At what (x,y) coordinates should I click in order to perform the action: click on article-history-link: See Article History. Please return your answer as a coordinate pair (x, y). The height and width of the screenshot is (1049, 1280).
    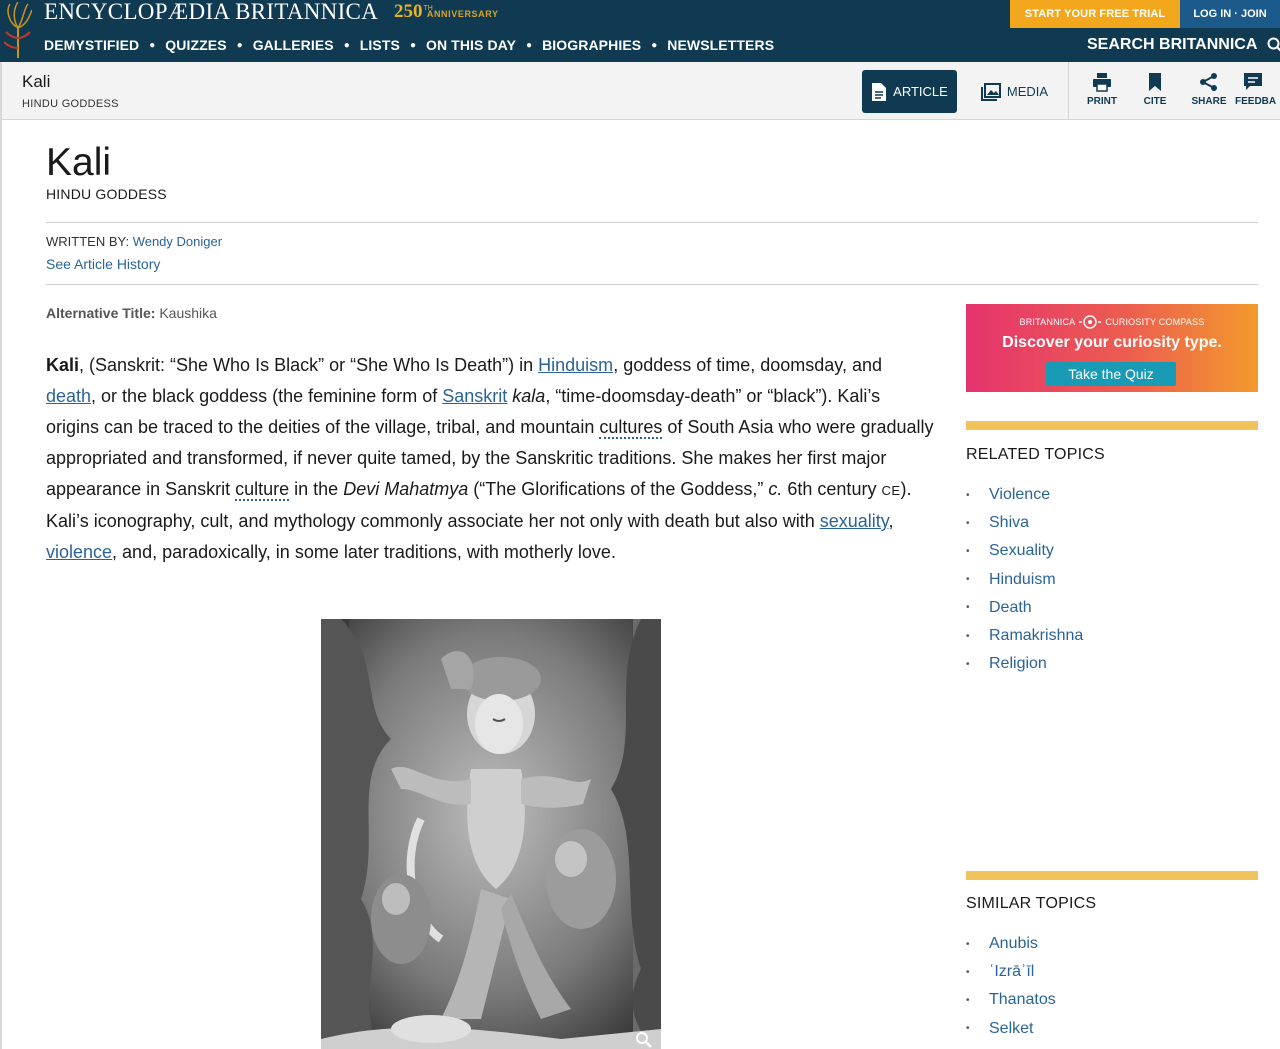
    Looking at the image, I should click on (103, 264).